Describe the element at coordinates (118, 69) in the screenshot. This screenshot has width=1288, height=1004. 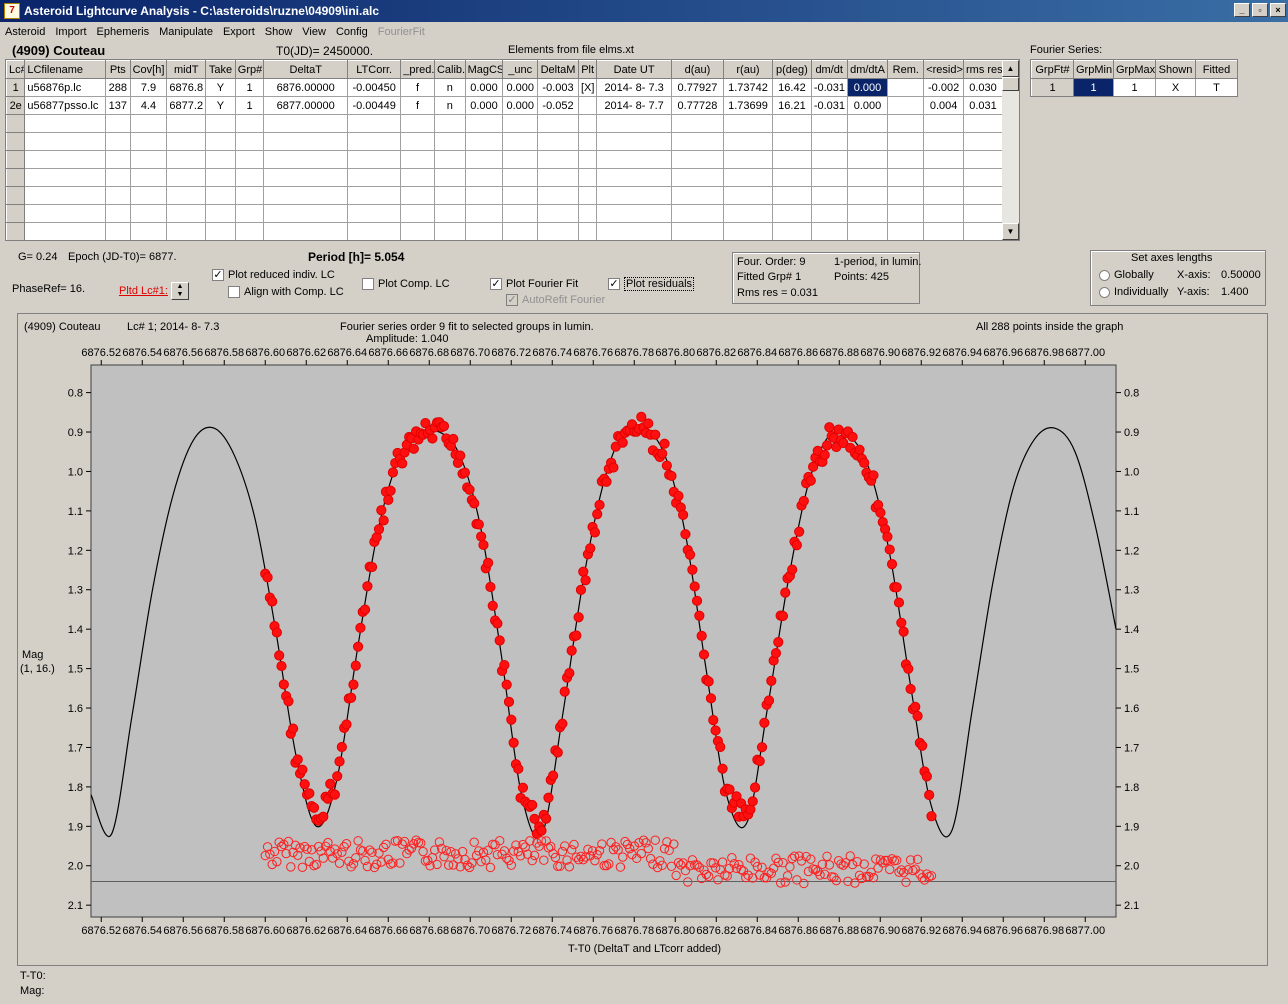
I see `col-header: Pts` at that location.